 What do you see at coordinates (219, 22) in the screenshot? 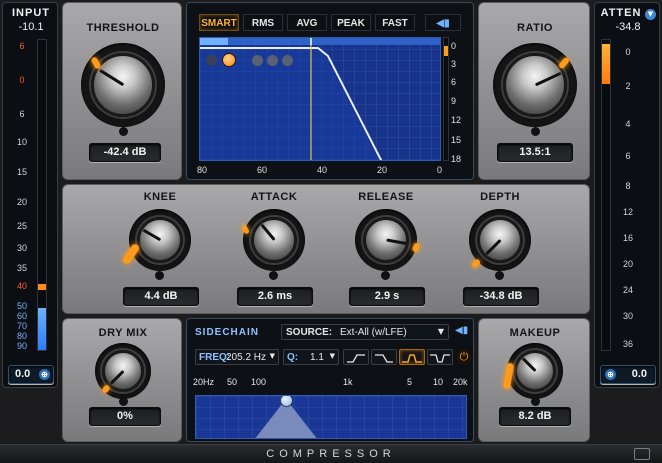
I see `mode-smart-button: SMART` at bounding box center [219, 22].